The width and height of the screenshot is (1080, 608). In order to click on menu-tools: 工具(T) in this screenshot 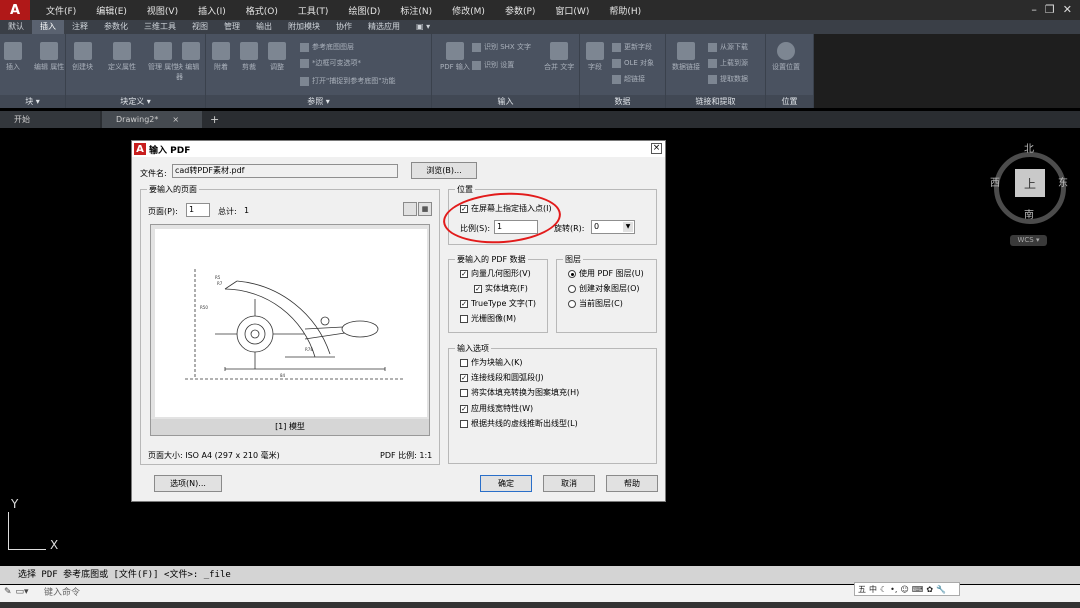, I will do `click(313, 10)`.